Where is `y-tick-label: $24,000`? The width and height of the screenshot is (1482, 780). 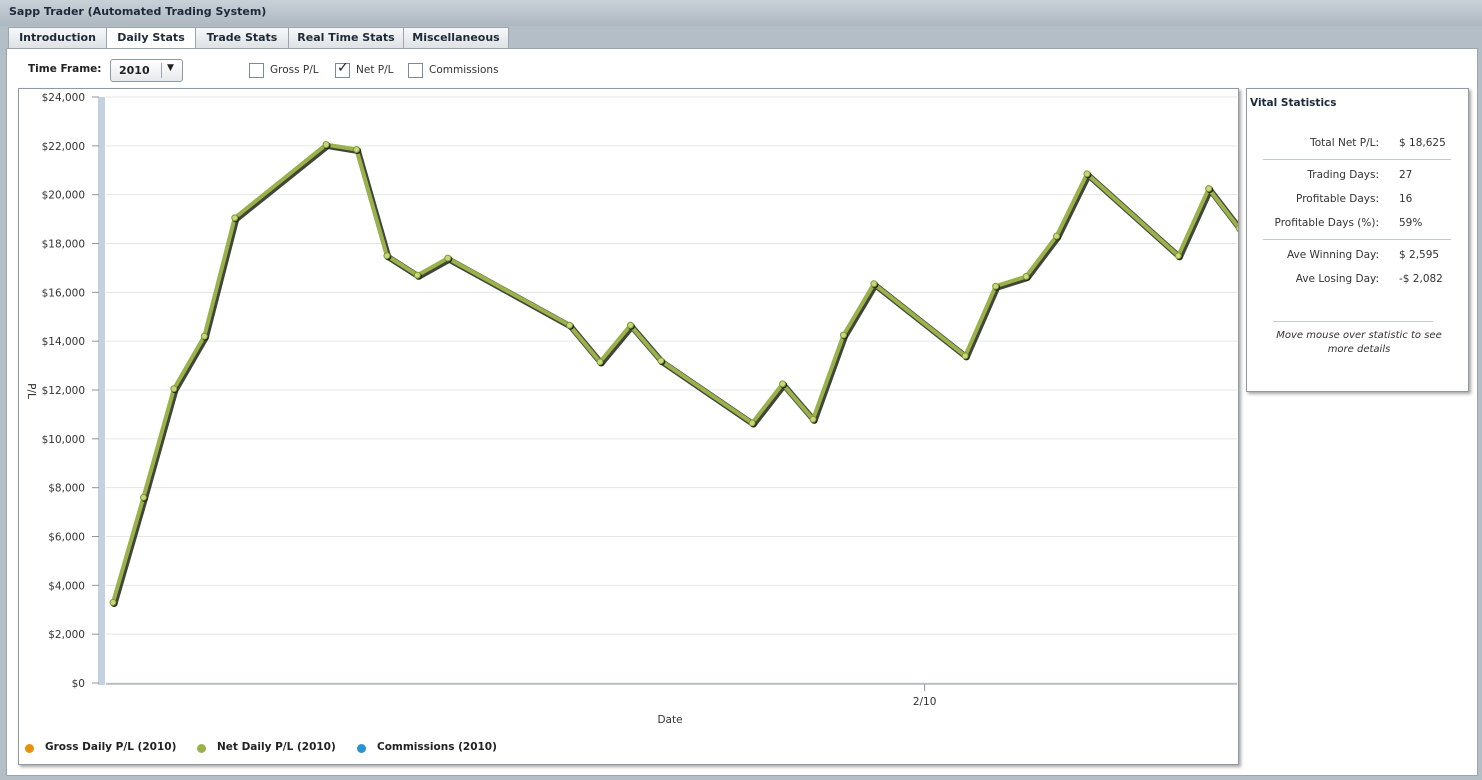 y-tick-label: $24,000 is located at coordinates (63, 98).